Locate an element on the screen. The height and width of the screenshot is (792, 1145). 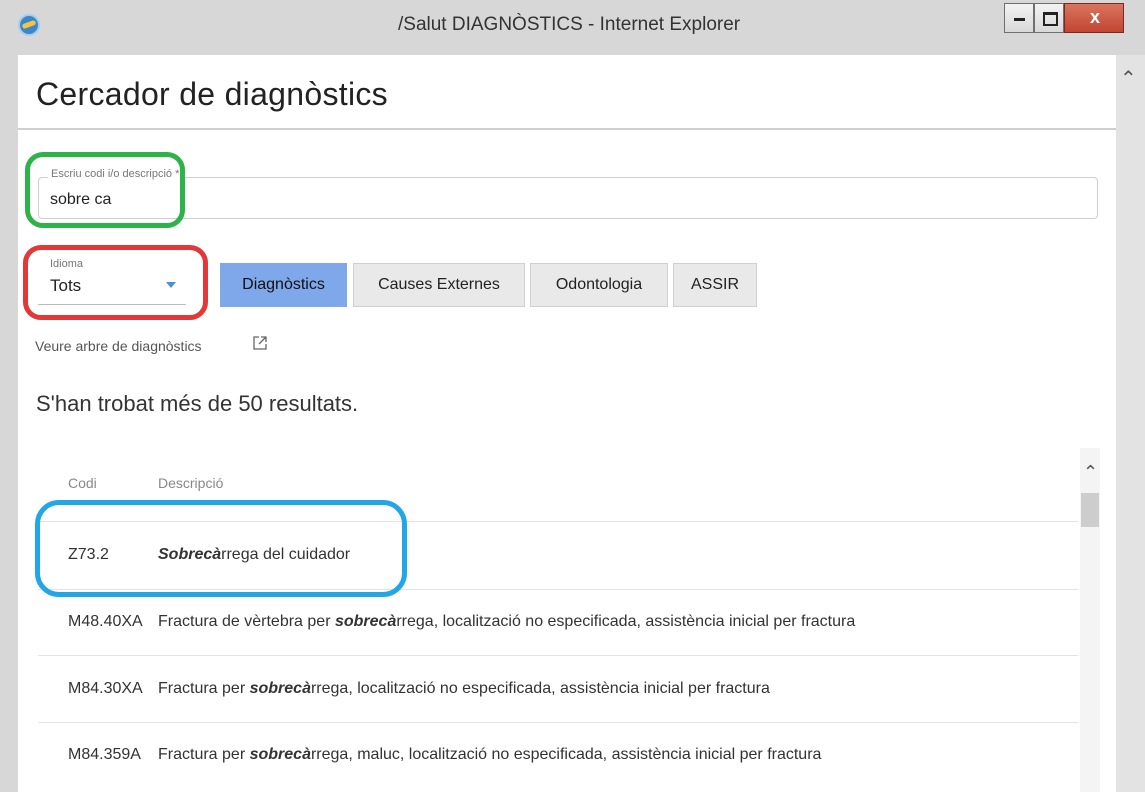
page-title: Cercador de diagnòstics is located at coordinates (212, 94).